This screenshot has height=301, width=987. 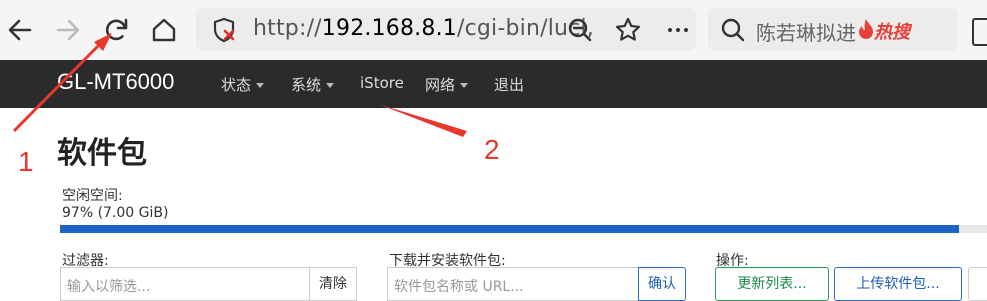 I want to click on search-suggestion: 陈若琳拟进, so click(x=806, y=33).